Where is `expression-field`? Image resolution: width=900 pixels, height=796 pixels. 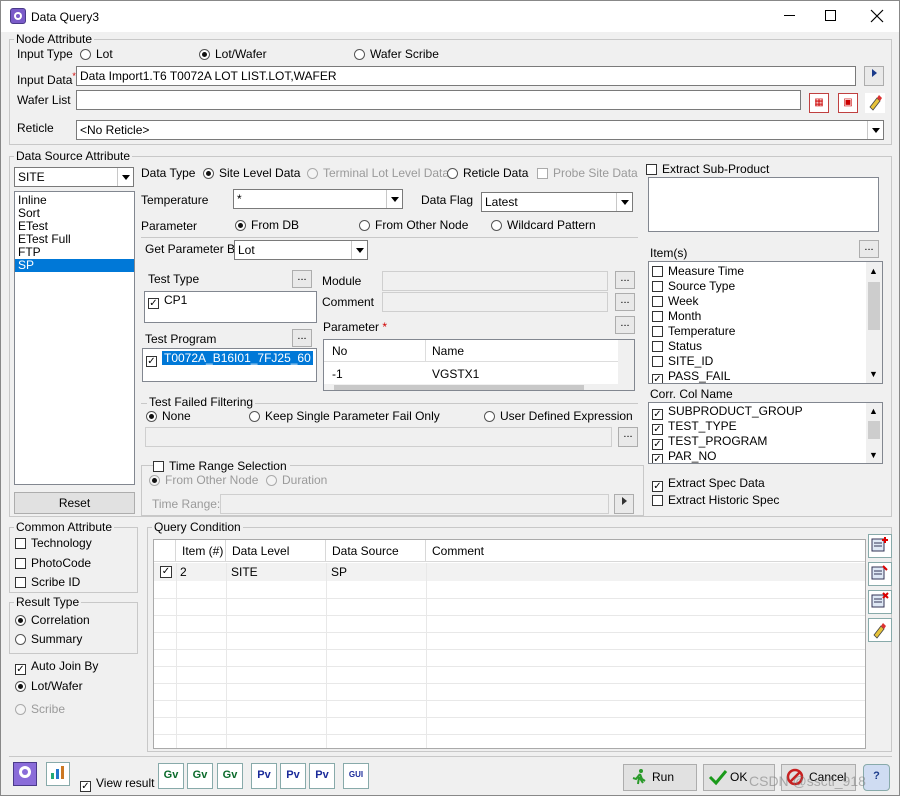
expression-field is located at coordinates (378, 437).